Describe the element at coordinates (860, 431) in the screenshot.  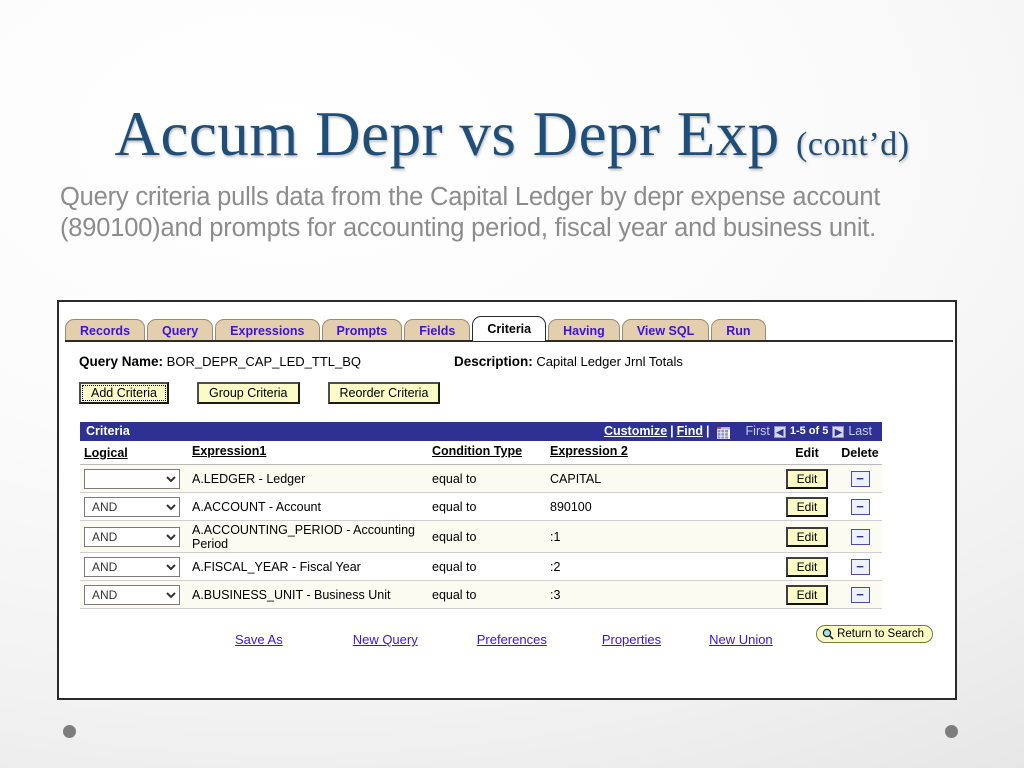
I see `nav-last-label: Last` at that location.